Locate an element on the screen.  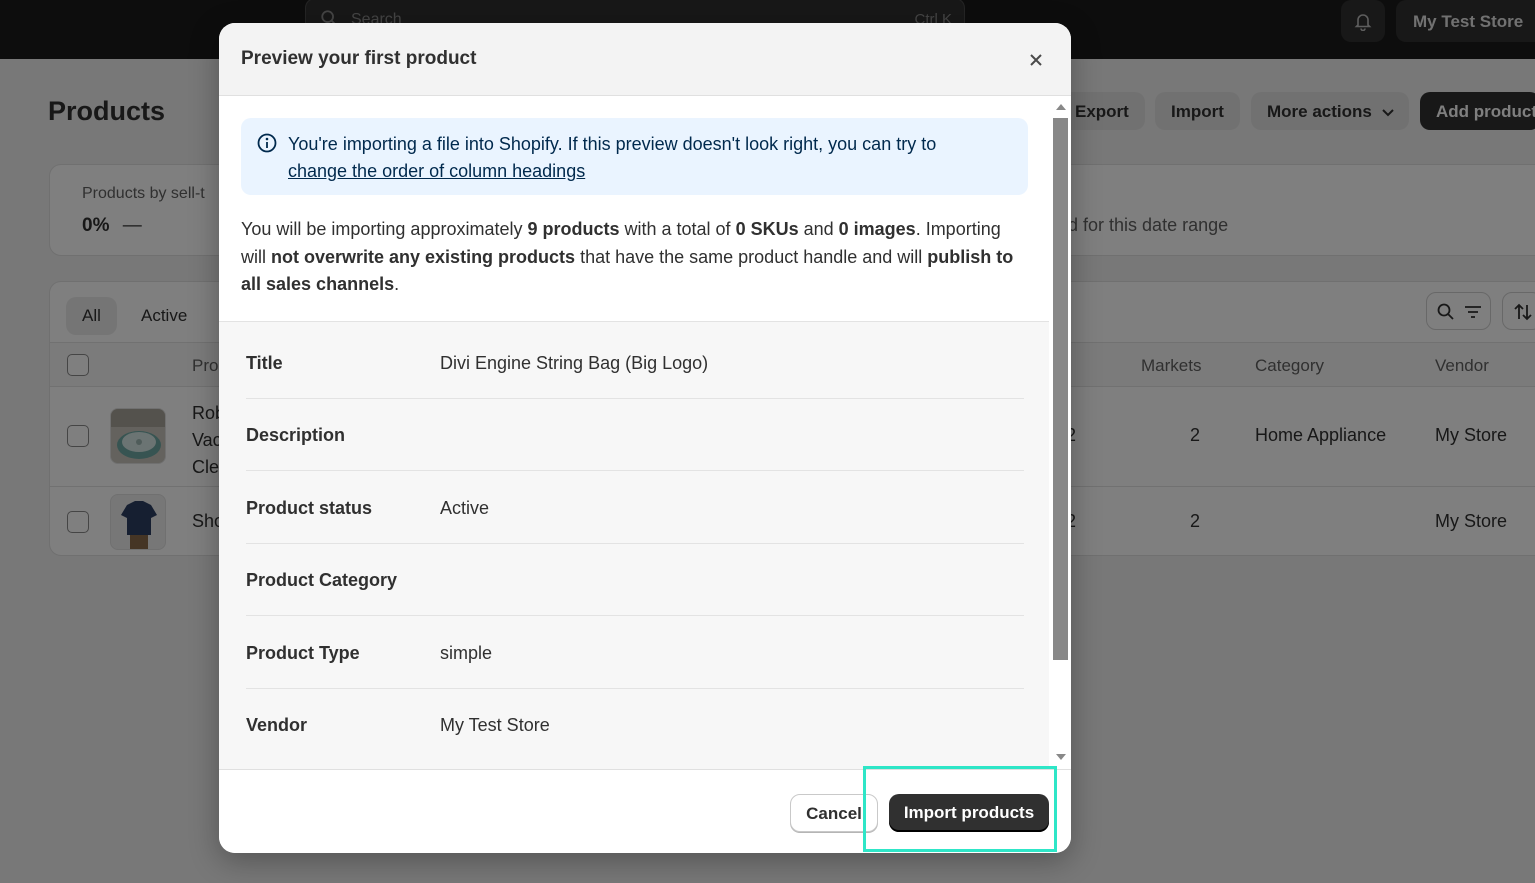
close-icon is located at coordinates (1036, 60).